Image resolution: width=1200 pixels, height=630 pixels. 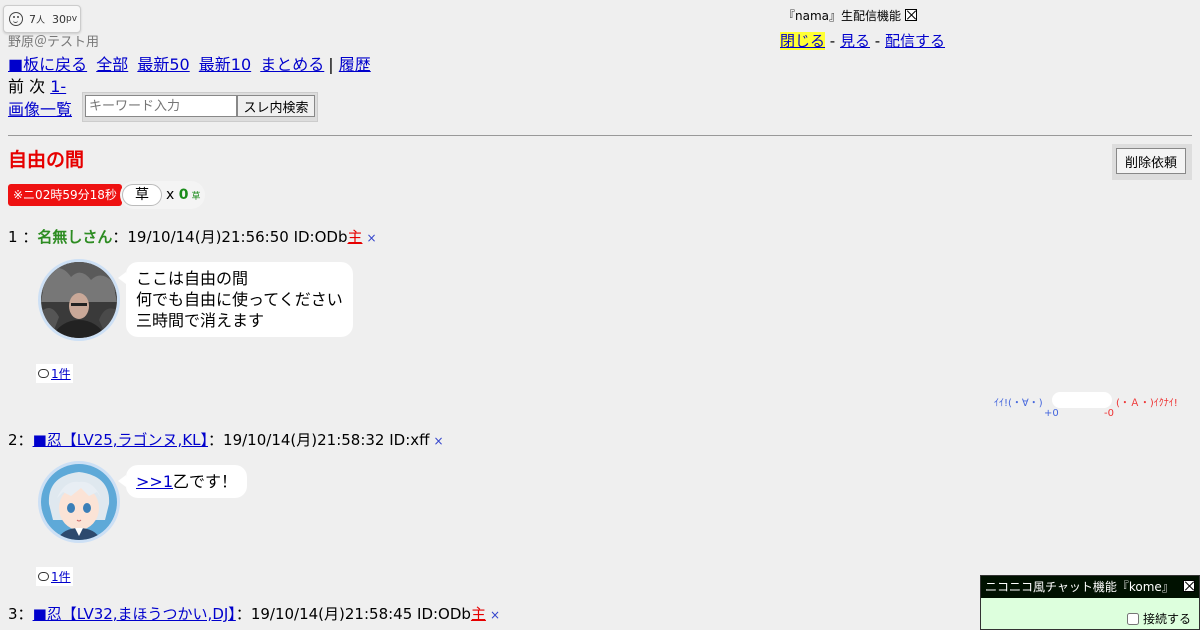 What do you see at coordinates (163, 64) in the screenshot?
I see `latest50-link: 最新50` at bounding box center [163, 64].